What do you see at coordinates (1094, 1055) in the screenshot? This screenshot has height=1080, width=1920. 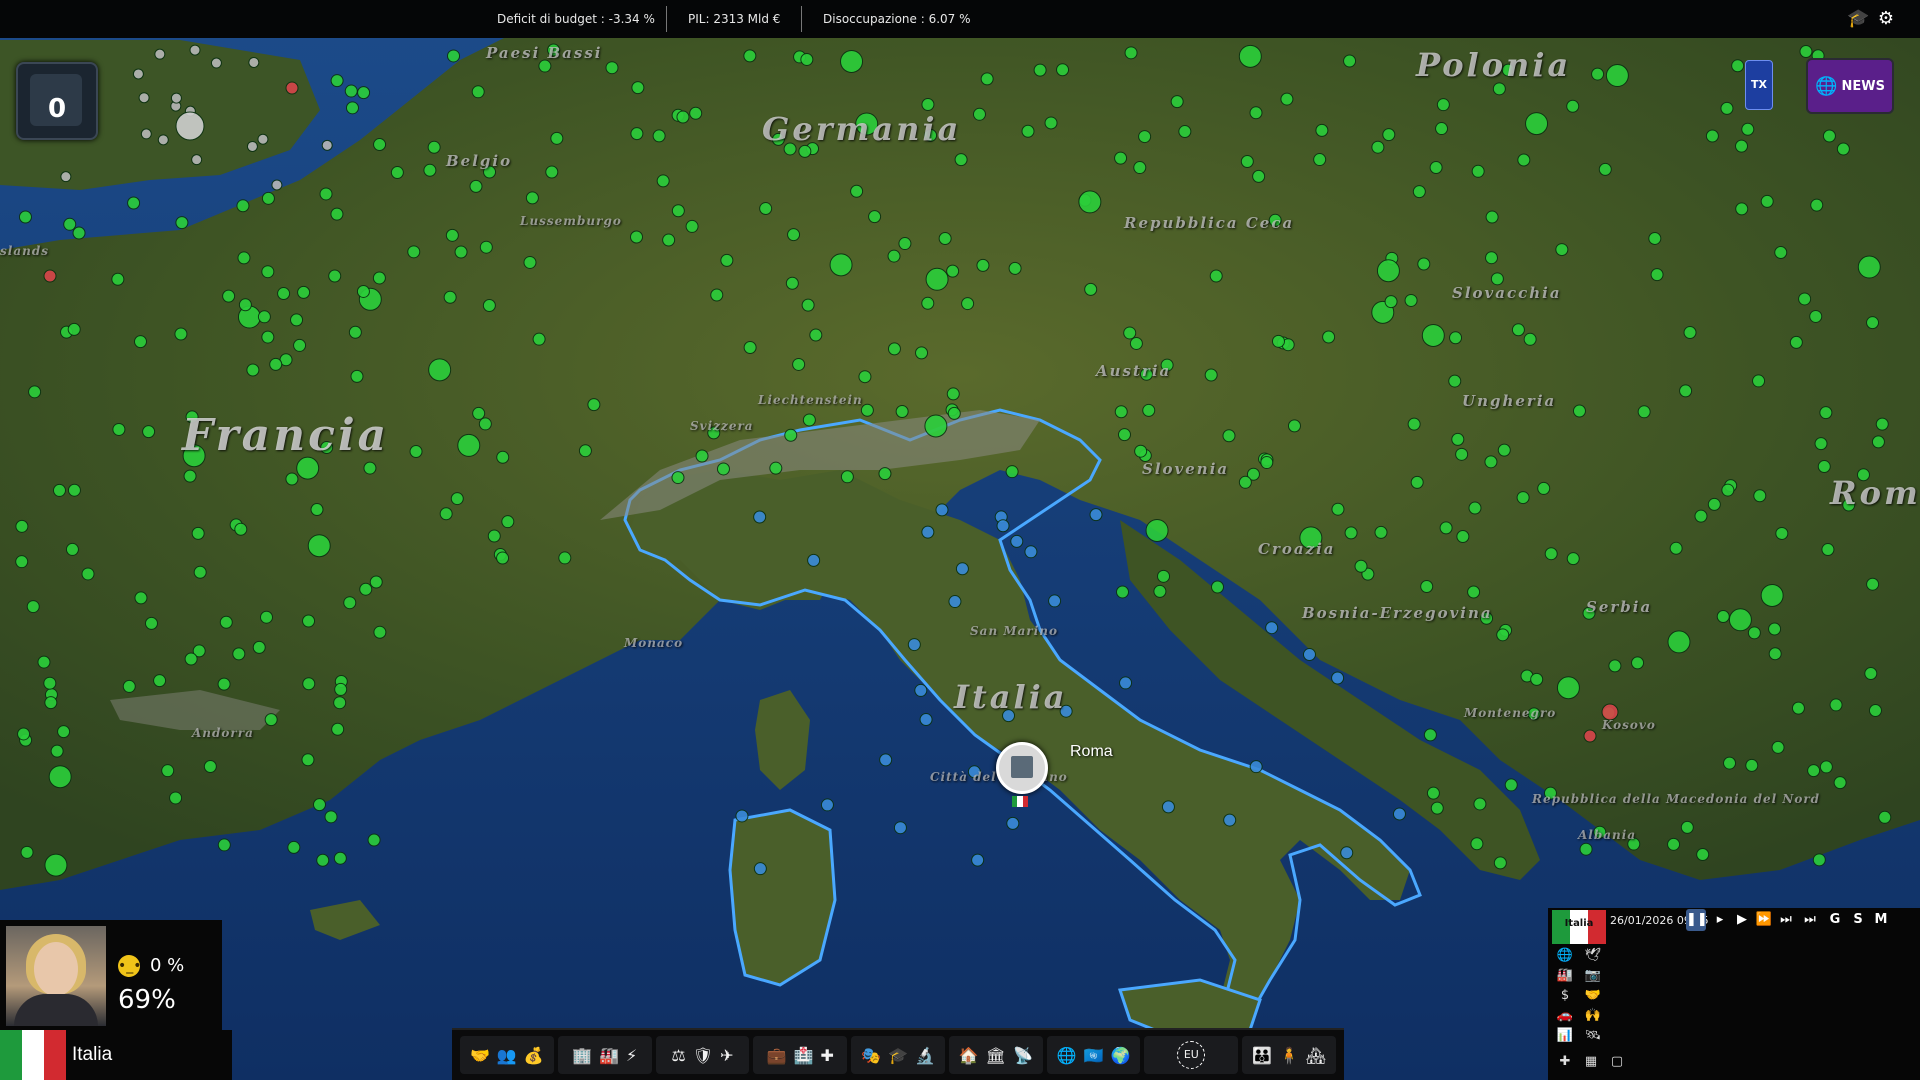 I see `un-icon: 🇺🇳` at bounding box center [1094, 1055].